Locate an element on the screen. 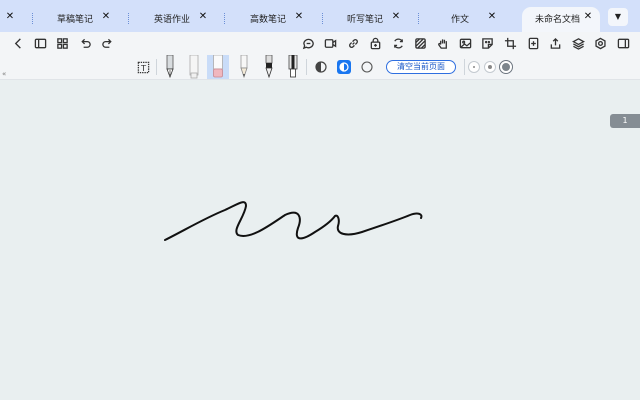 This screenshot has height=400, width=640. pen-toolbar: T 清空当前页面 is located at coordinates (320, 67).